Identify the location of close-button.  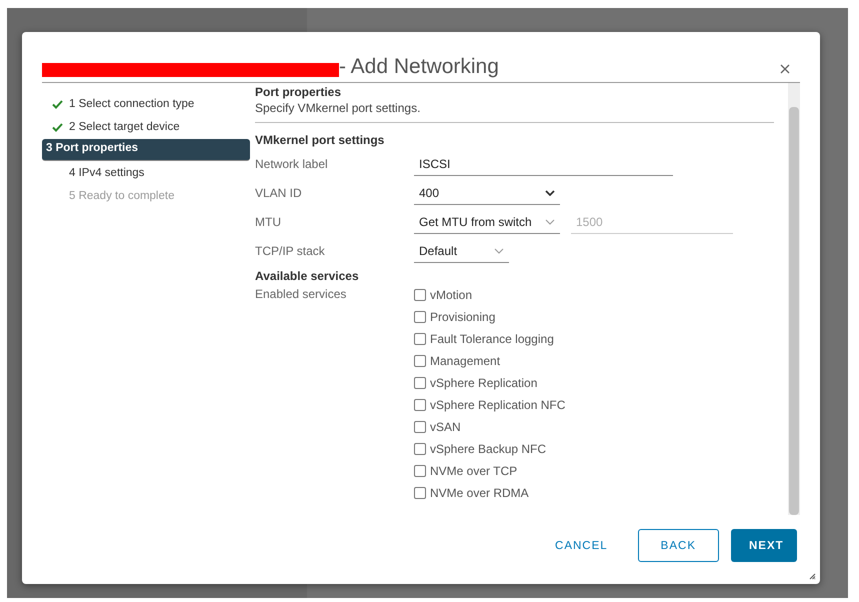
(785, 69).